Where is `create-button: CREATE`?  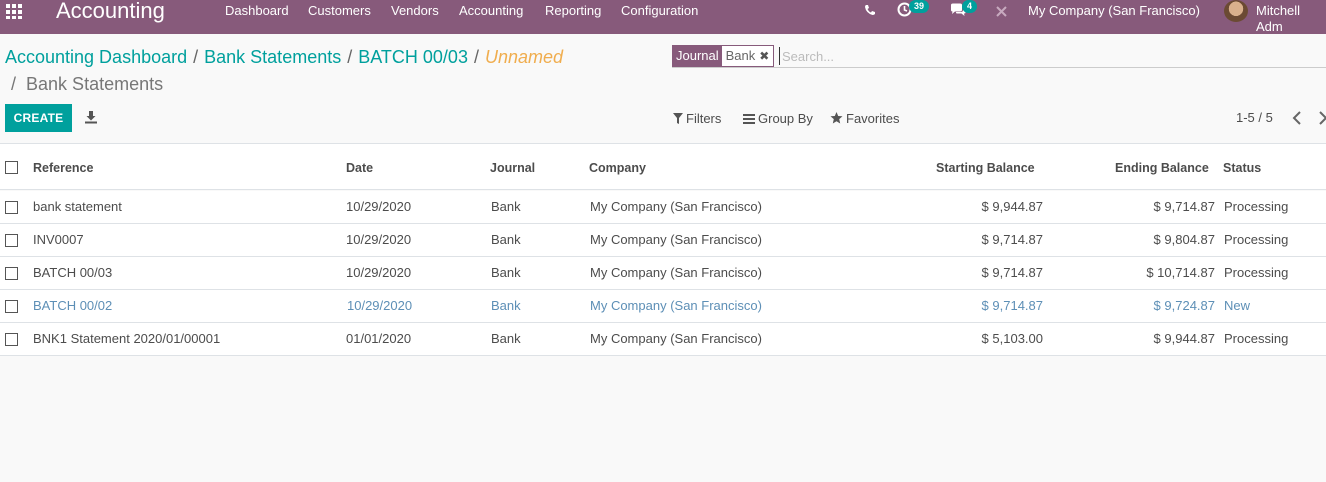
create-button: CREATE is located at coordinates (38, 118).